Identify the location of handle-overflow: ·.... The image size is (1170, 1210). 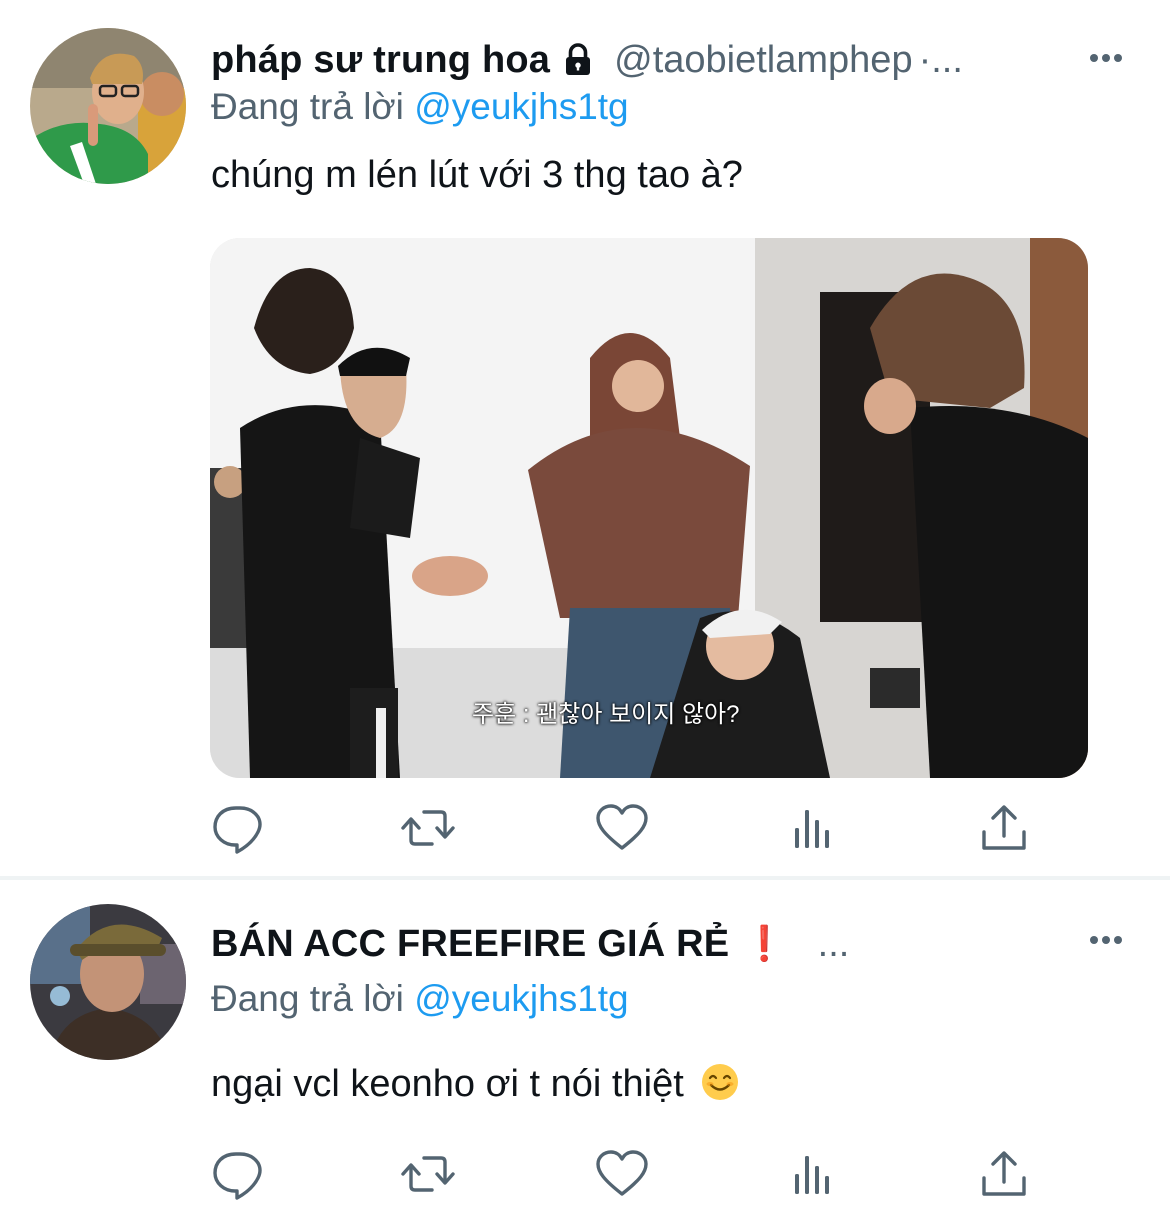
(940, 59).